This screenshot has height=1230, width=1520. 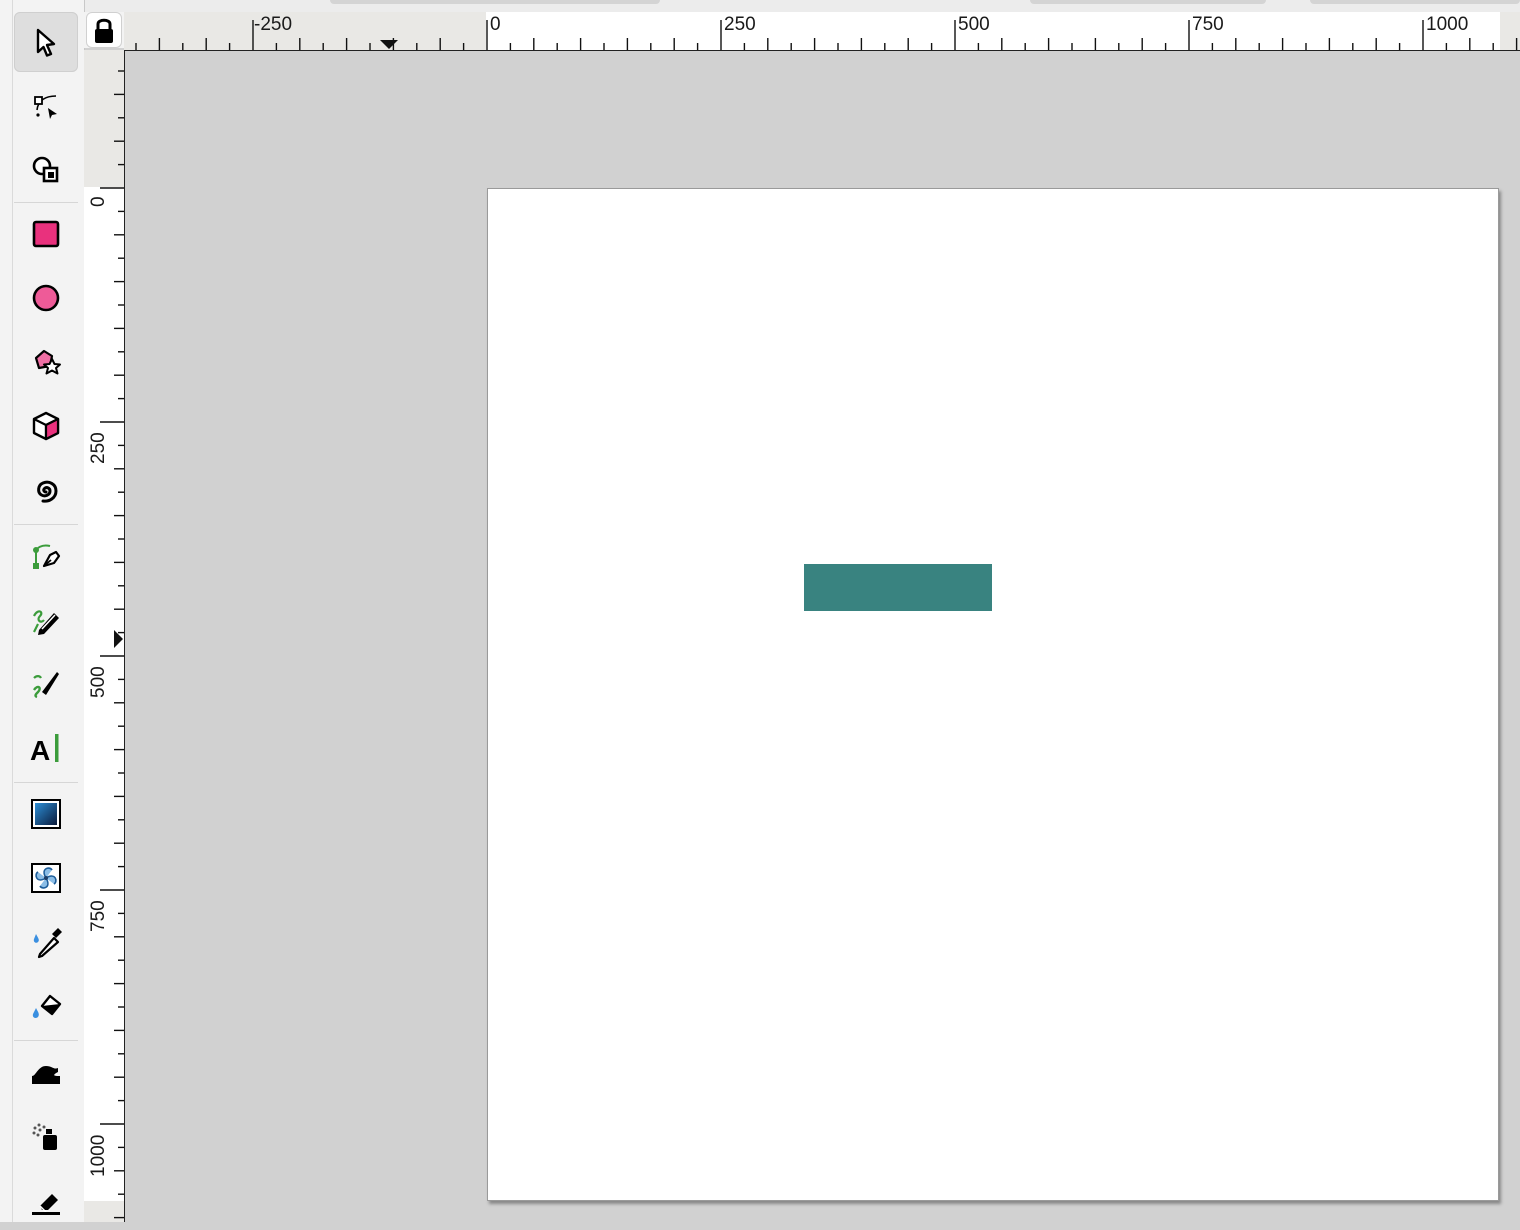 I want to click on toolbox: A, so click(x=42, y=611).